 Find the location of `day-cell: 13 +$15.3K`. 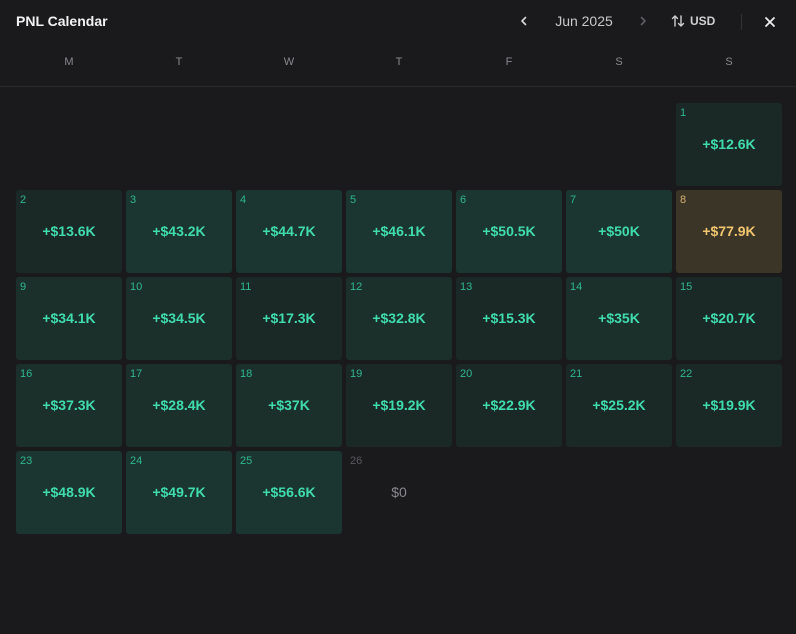

day-cell: 13 +$15.3K is located at coordinates (509, 318).